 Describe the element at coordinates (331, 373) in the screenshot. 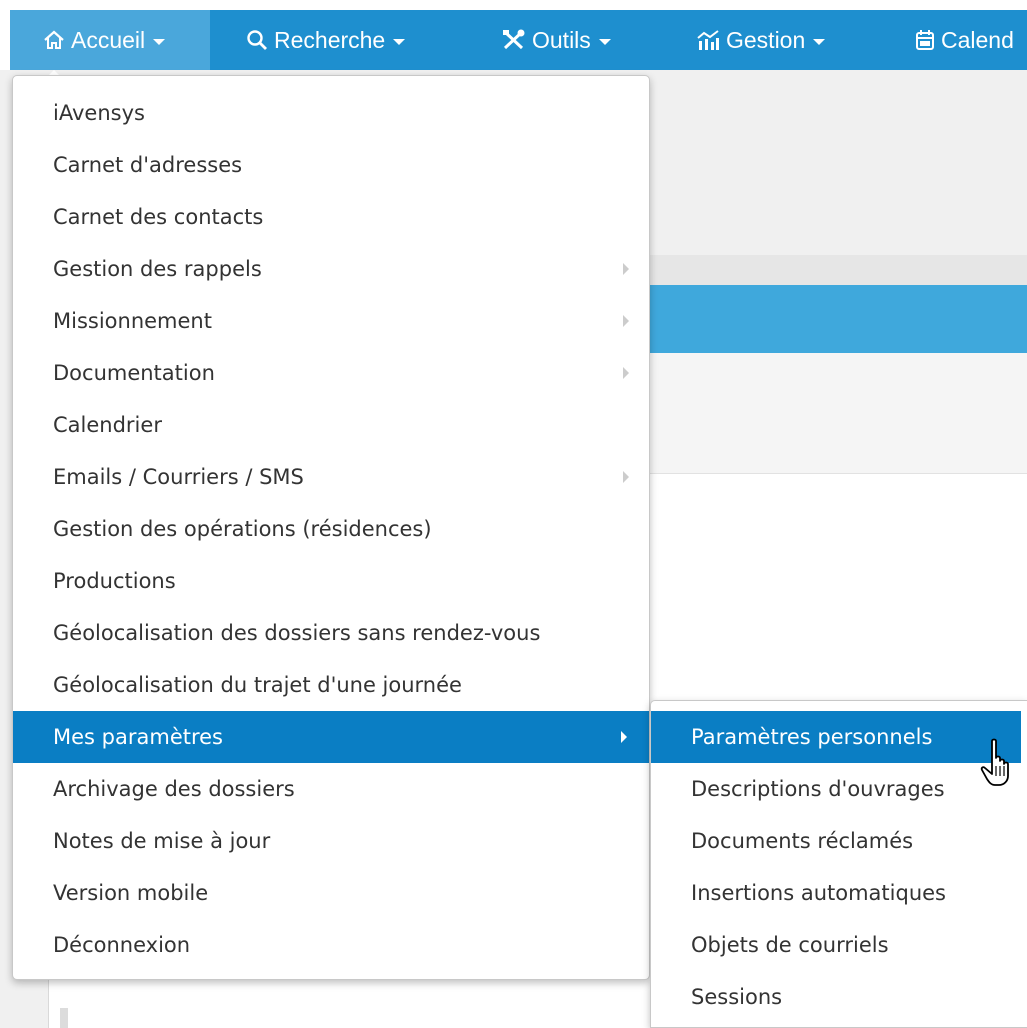

I see `menu-item-documentation: Documentation` at that location.